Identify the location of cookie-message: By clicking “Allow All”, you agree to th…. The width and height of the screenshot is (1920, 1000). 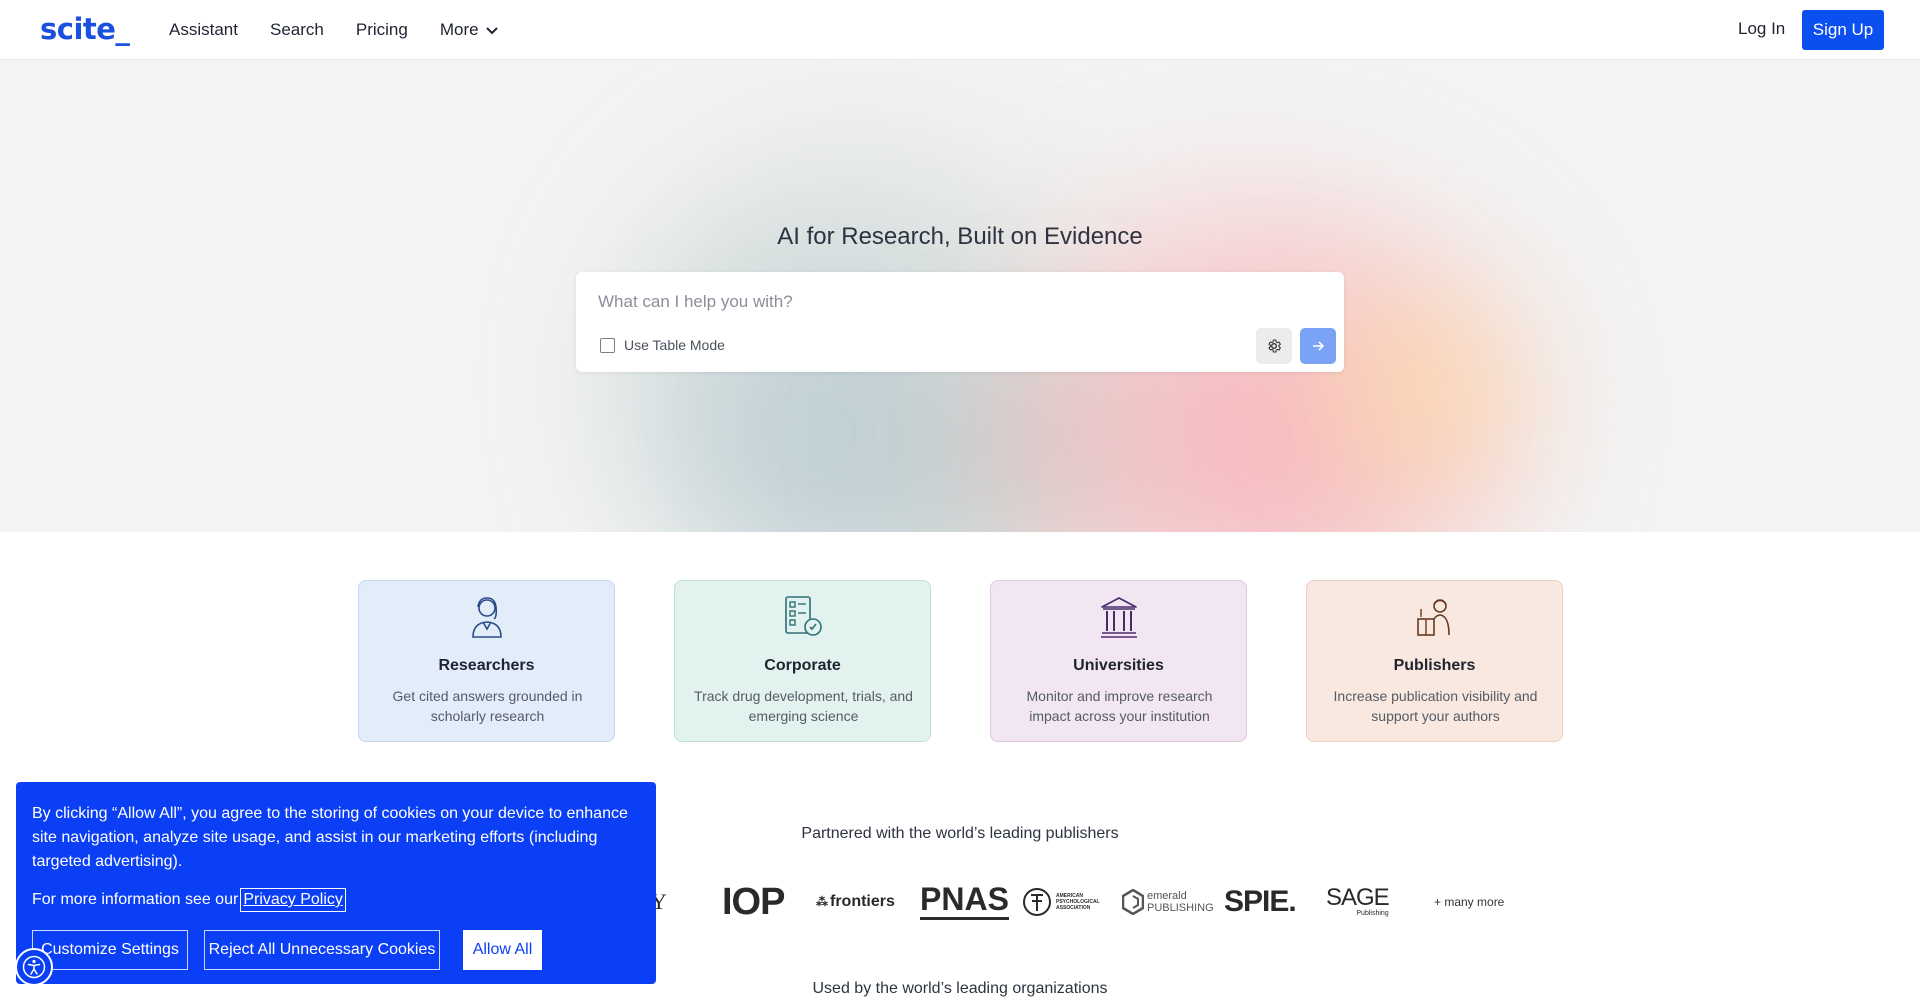
(330, 837).